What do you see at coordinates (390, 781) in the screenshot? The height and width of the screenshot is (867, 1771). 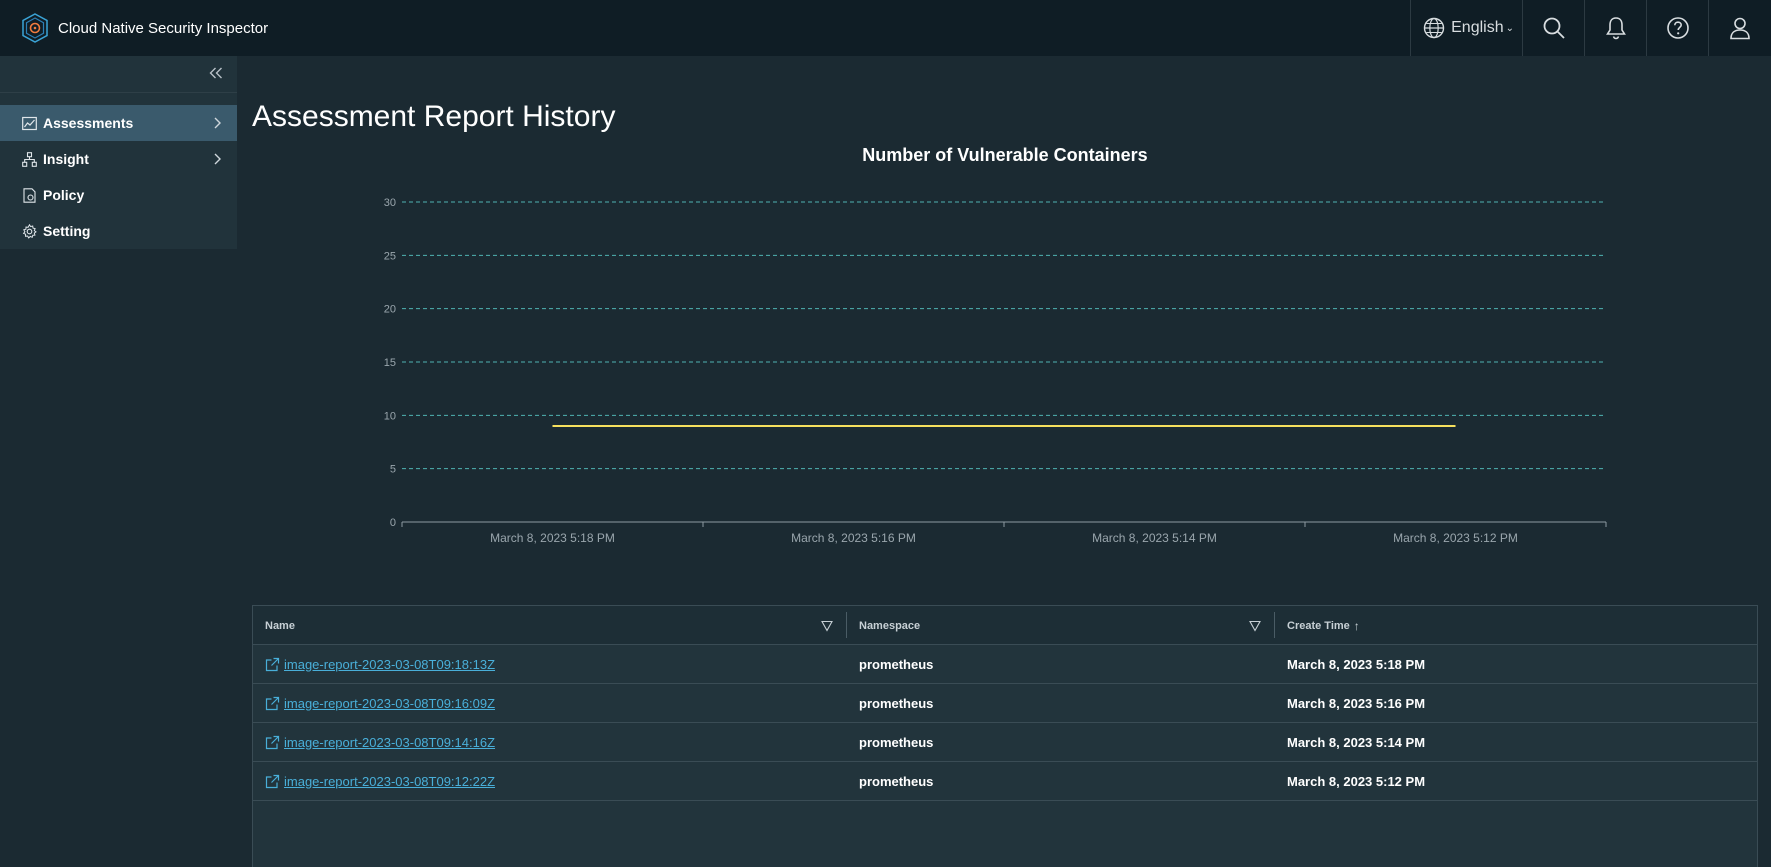 I see `report-name: image-report-2023-03-08T09:12:22Z` at bounding box center [390, 781].